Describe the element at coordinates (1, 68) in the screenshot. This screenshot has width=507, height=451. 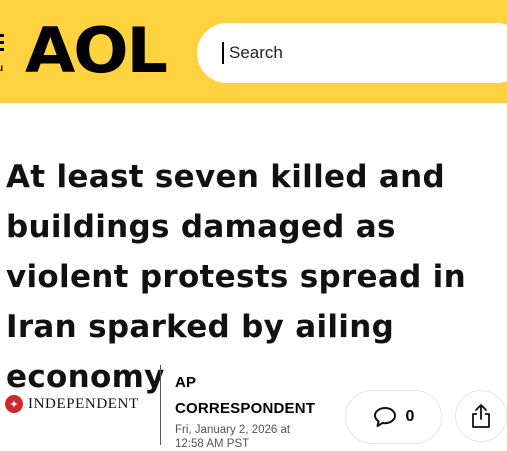
I see `menu-label: u` at that location.